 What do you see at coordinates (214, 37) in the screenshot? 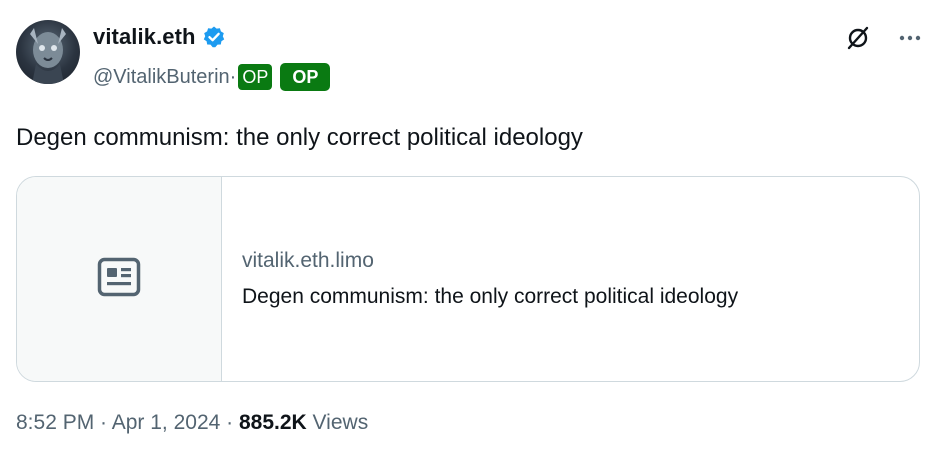
I see `verified-badge-icon` at bounding box center [214, 37].